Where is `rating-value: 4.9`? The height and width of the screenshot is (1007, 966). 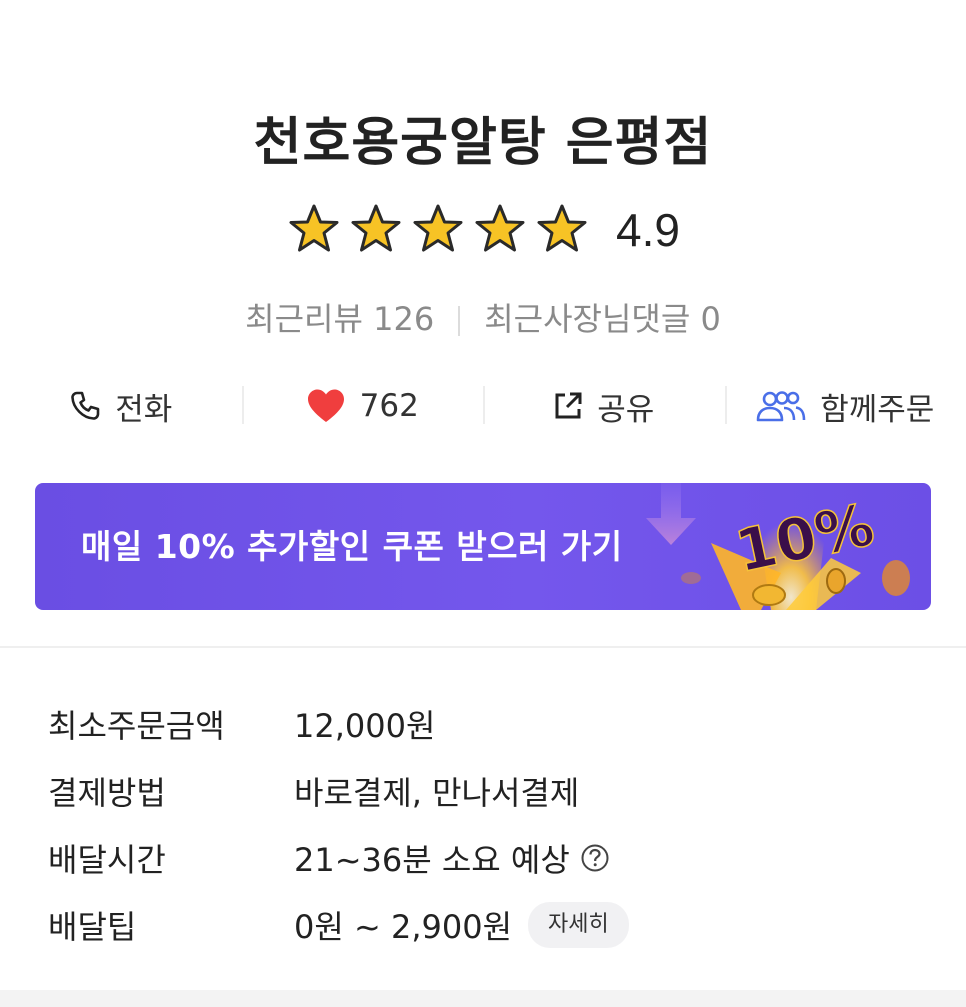 rating-value: 4.9 is located at coordinates (648, 230).